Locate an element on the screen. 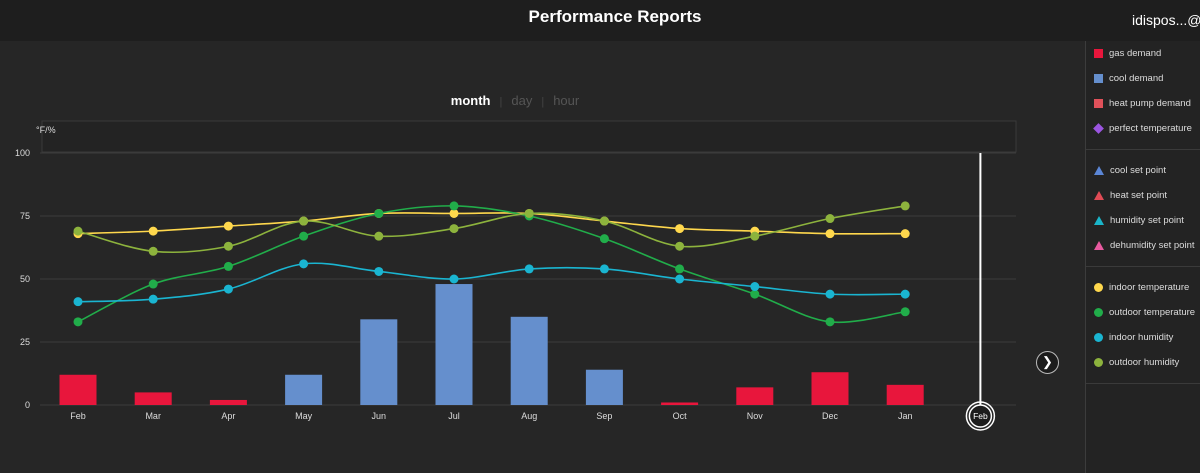 The height and width of the screenshot is (473, 1200). x-tick-label: Dec is located at coordinates (830, 416).